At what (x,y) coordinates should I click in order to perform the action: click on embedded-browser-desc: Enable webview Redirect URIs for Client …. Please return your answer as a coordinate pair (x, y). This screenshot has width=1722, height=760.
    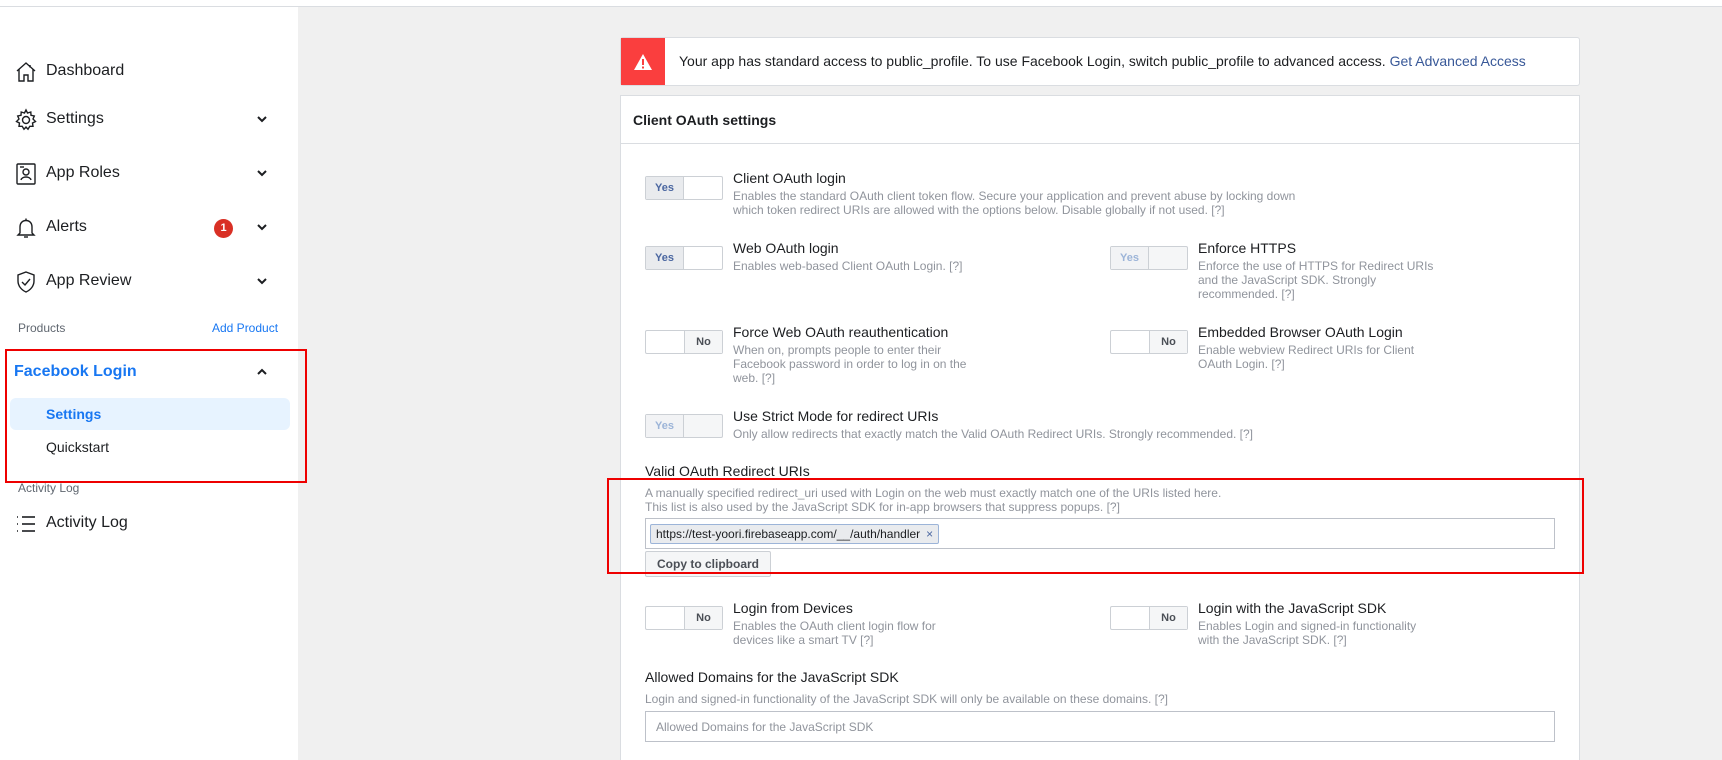
    Looking at the image, I should click on (1306, 357).